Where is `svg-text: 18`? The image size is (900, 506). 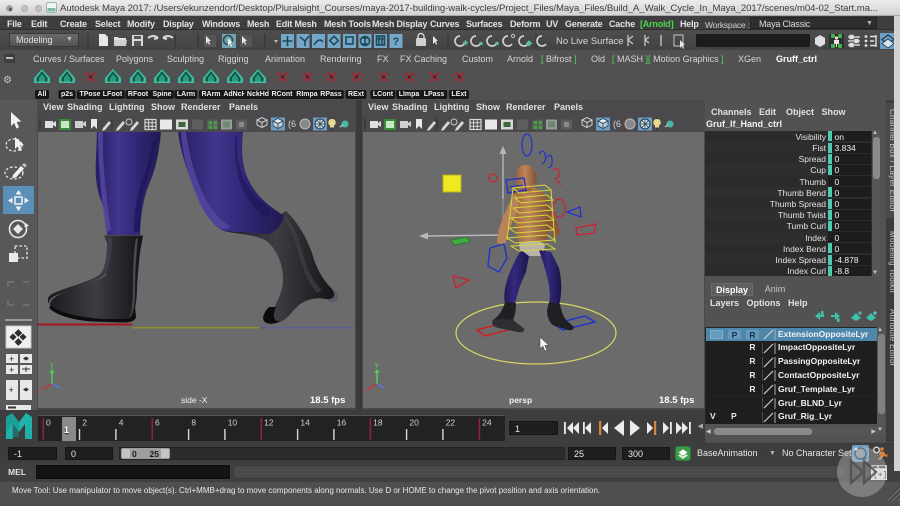 svg-text: 18 is located at coordinates (378, 423).